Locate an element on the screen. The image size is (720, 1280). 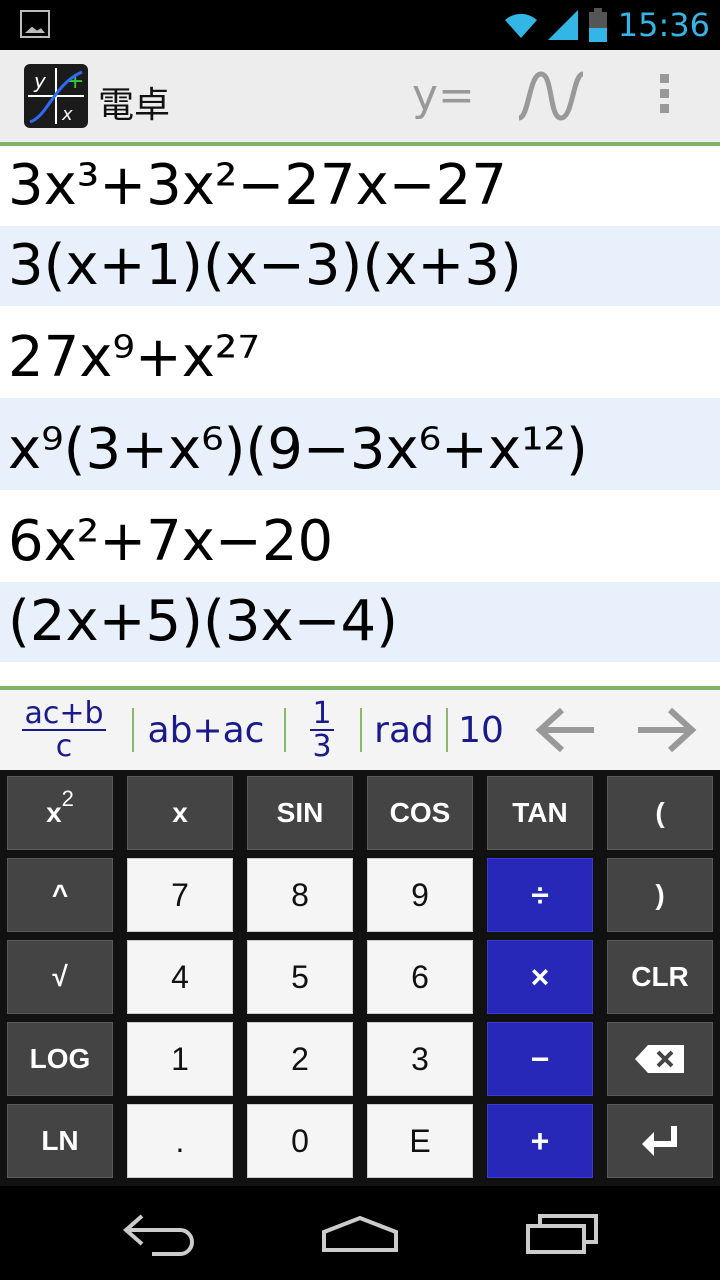
key-label: SIN is located at coordinates (300, 812).